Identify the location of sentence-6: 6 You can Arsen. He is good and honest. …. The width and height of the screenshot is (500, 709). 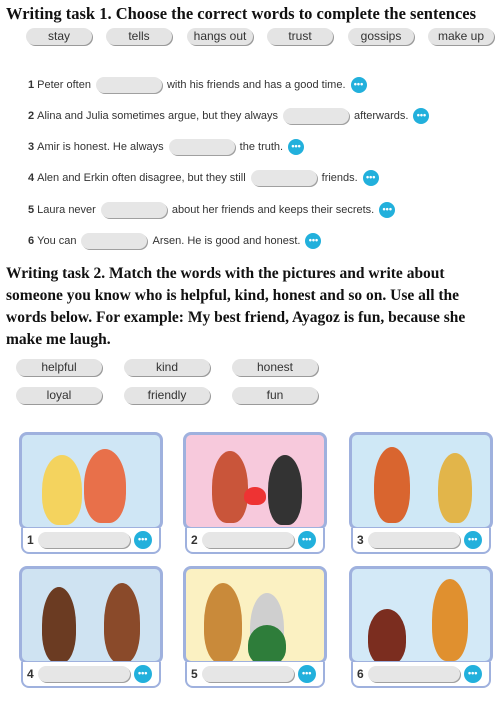
(175, 241).